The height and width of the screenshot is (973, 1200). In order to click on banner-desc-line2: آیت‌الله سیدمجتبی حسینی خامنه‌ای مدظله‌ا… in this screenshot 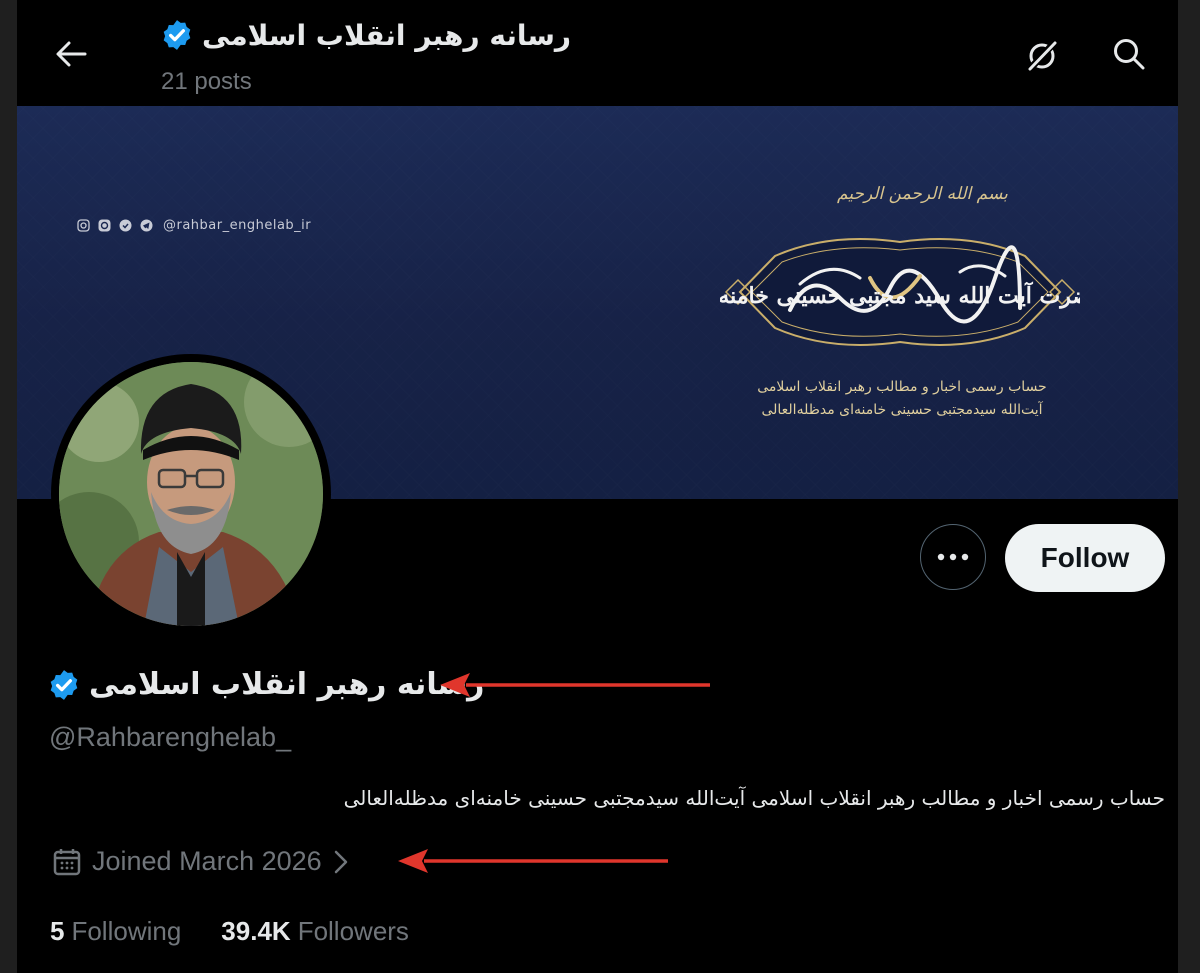, I will do `click(902, 410)`.